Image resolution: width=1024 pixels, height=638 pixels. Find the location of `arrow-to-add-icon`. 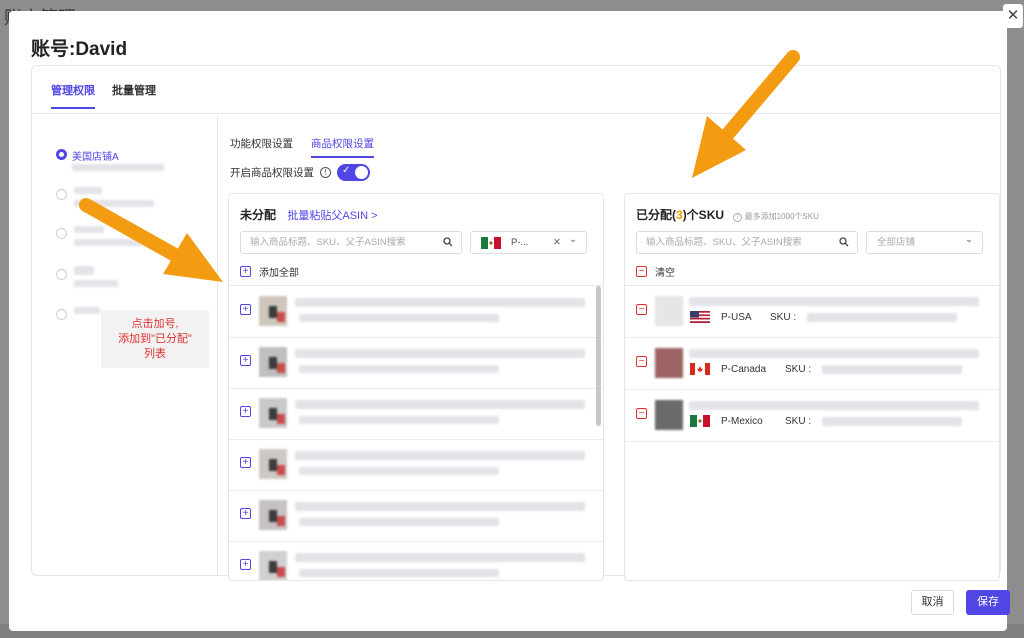

arrow-to-add-icon is located at coordinates (151, 240).